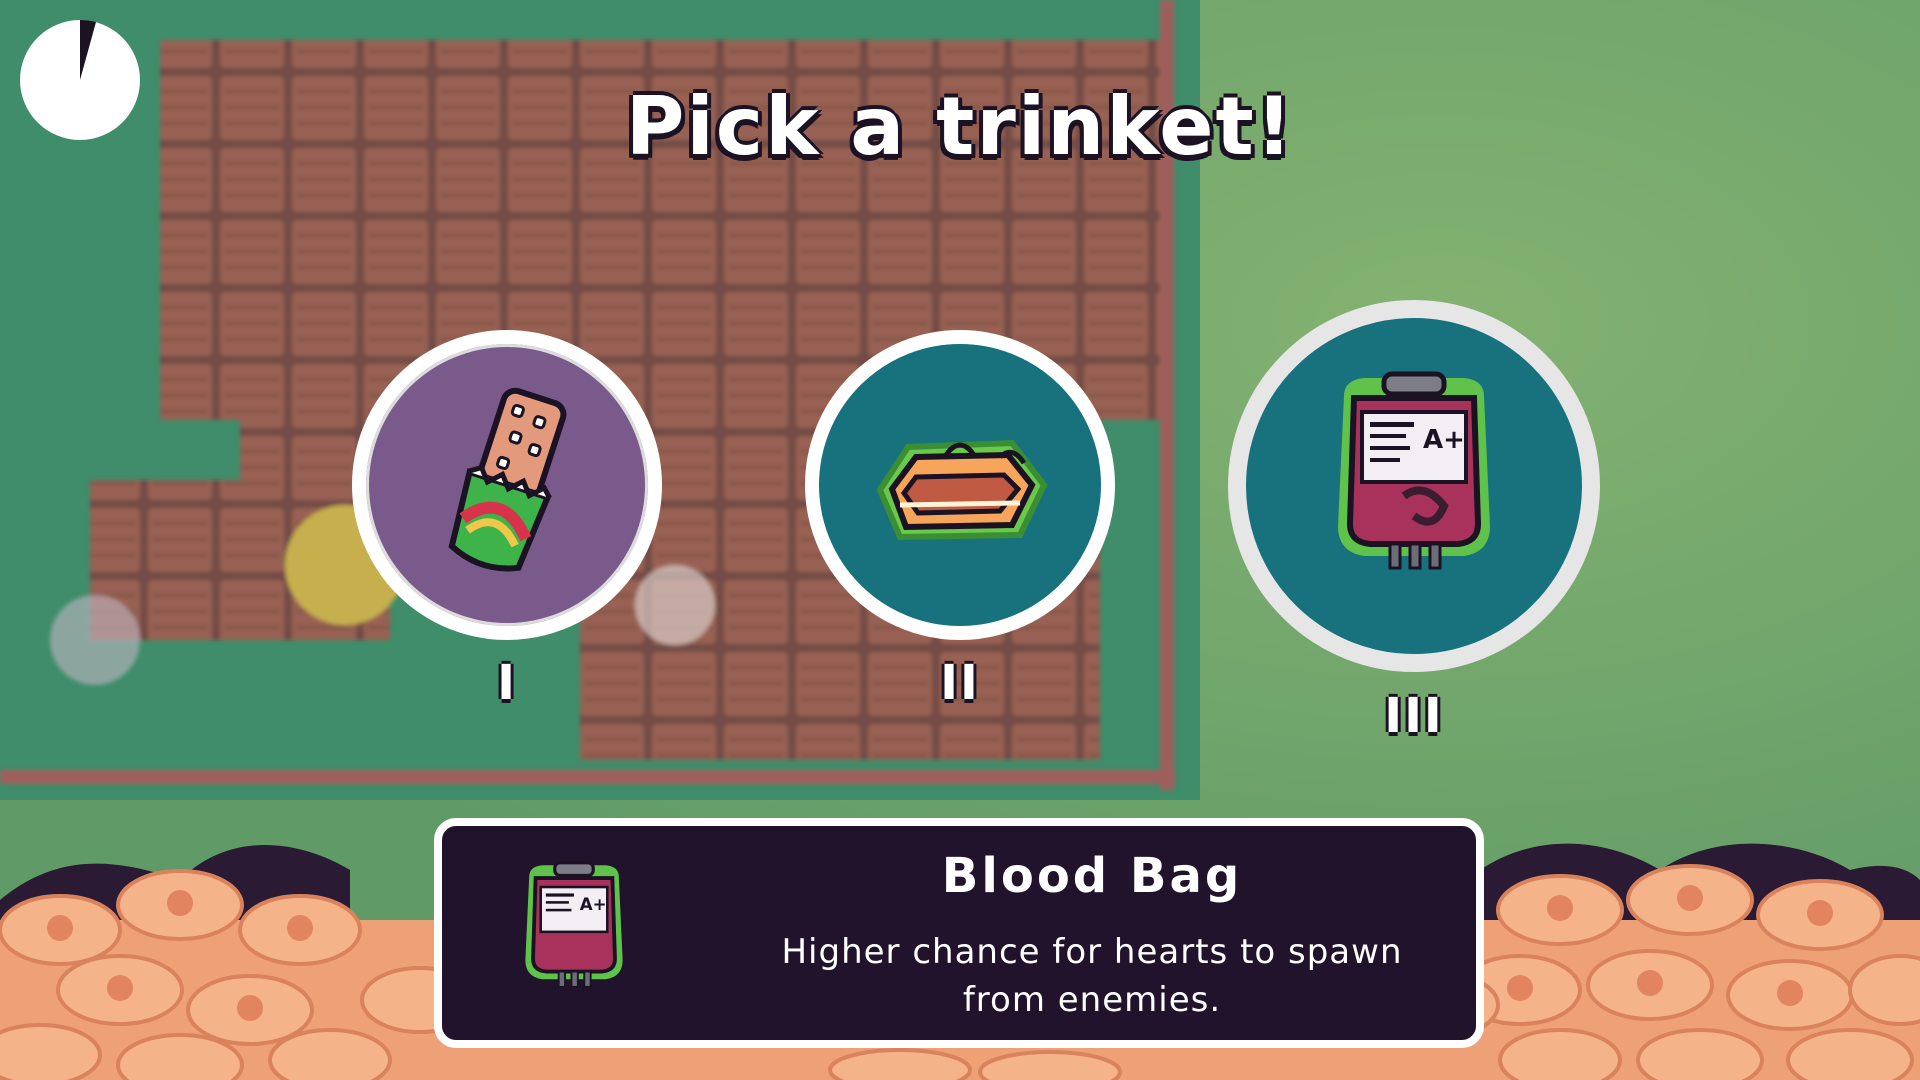 The height and width of the screenshot is (1080, 1920). I want to click on trinket-slot-2: II, so click(960, 520).